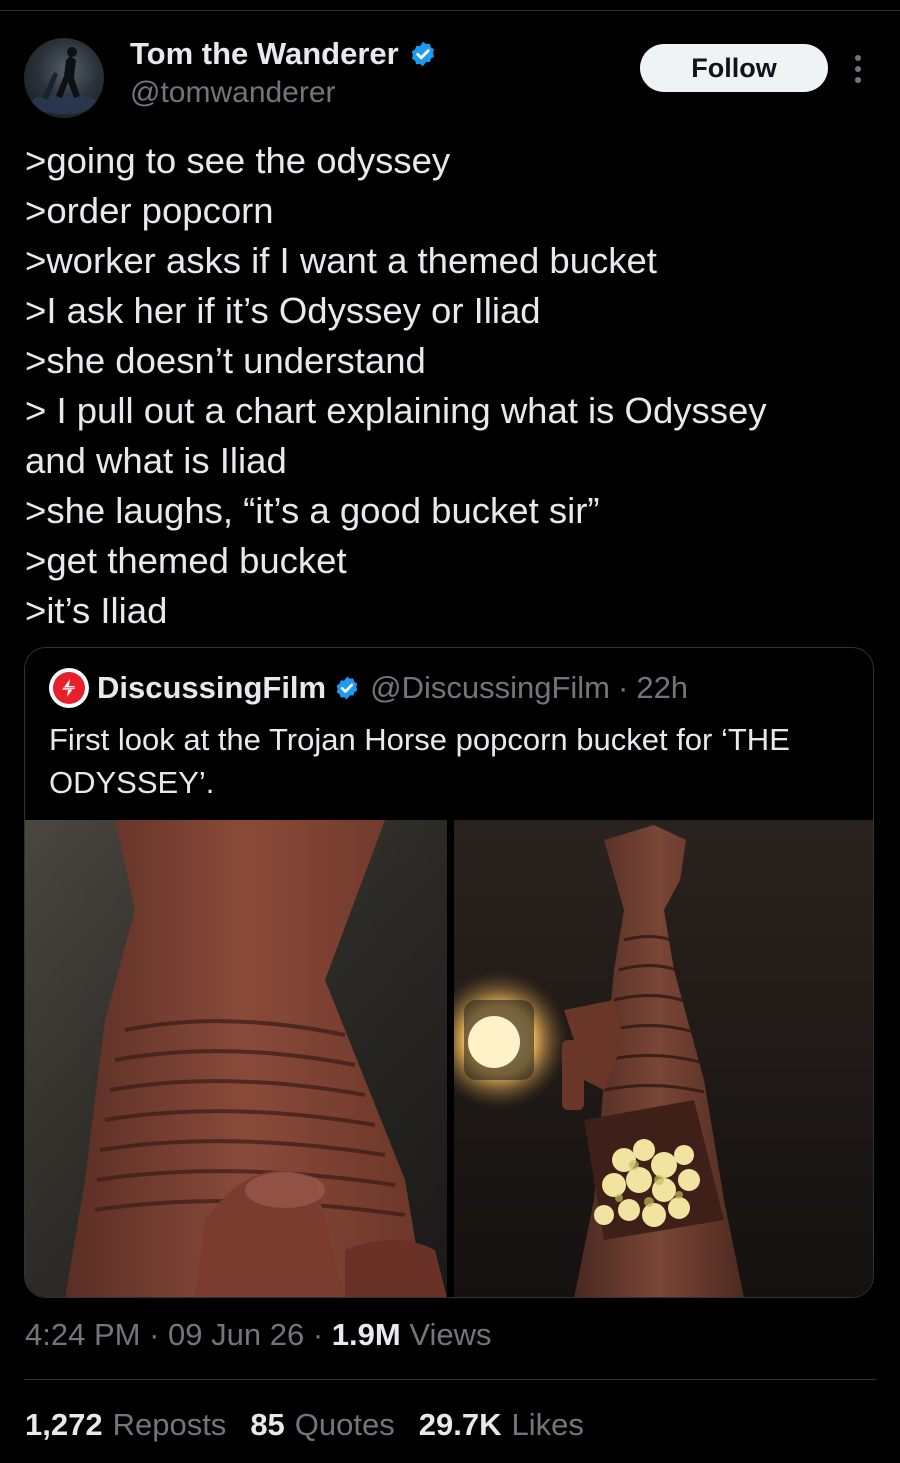 The height and width of the screenshot is (1463, 900). Describe the element at coordinates (858, 69) in the screenshot. I see `more-options-icon` at that location.